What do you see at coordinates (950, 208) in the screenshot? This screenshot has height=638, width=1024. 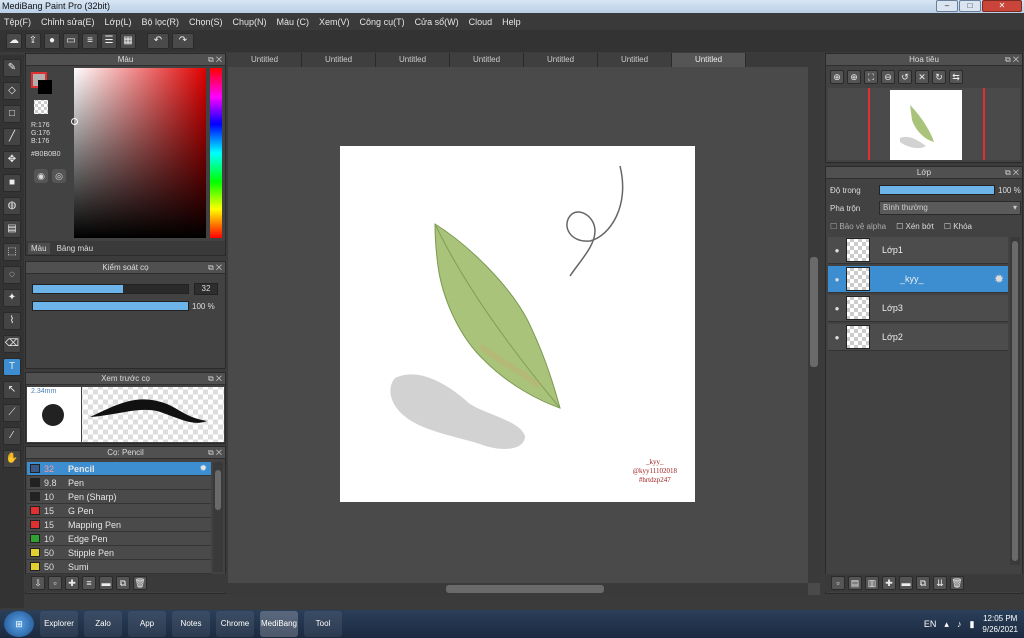 I see `blend-mode-select: Bình thường ▾` at bounding box center [950, 208].